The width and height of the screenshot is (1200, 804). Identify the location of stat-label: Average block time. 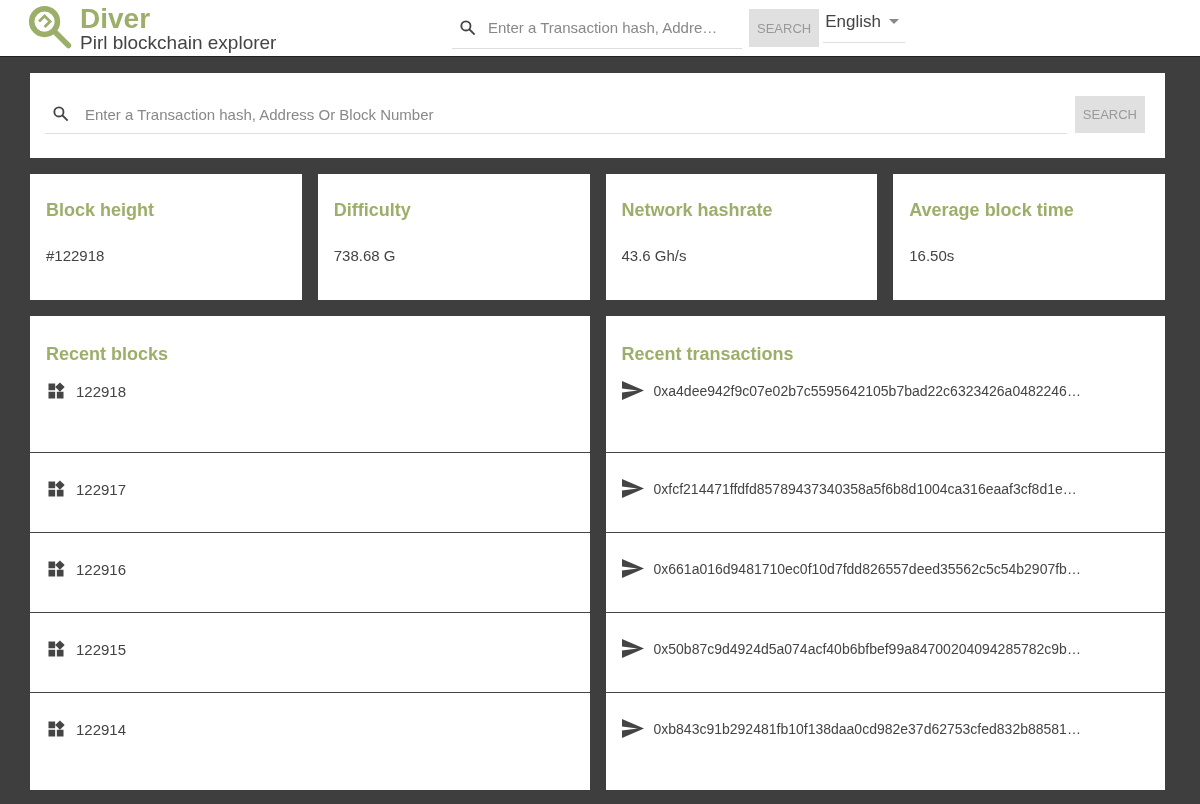
(992, 210).